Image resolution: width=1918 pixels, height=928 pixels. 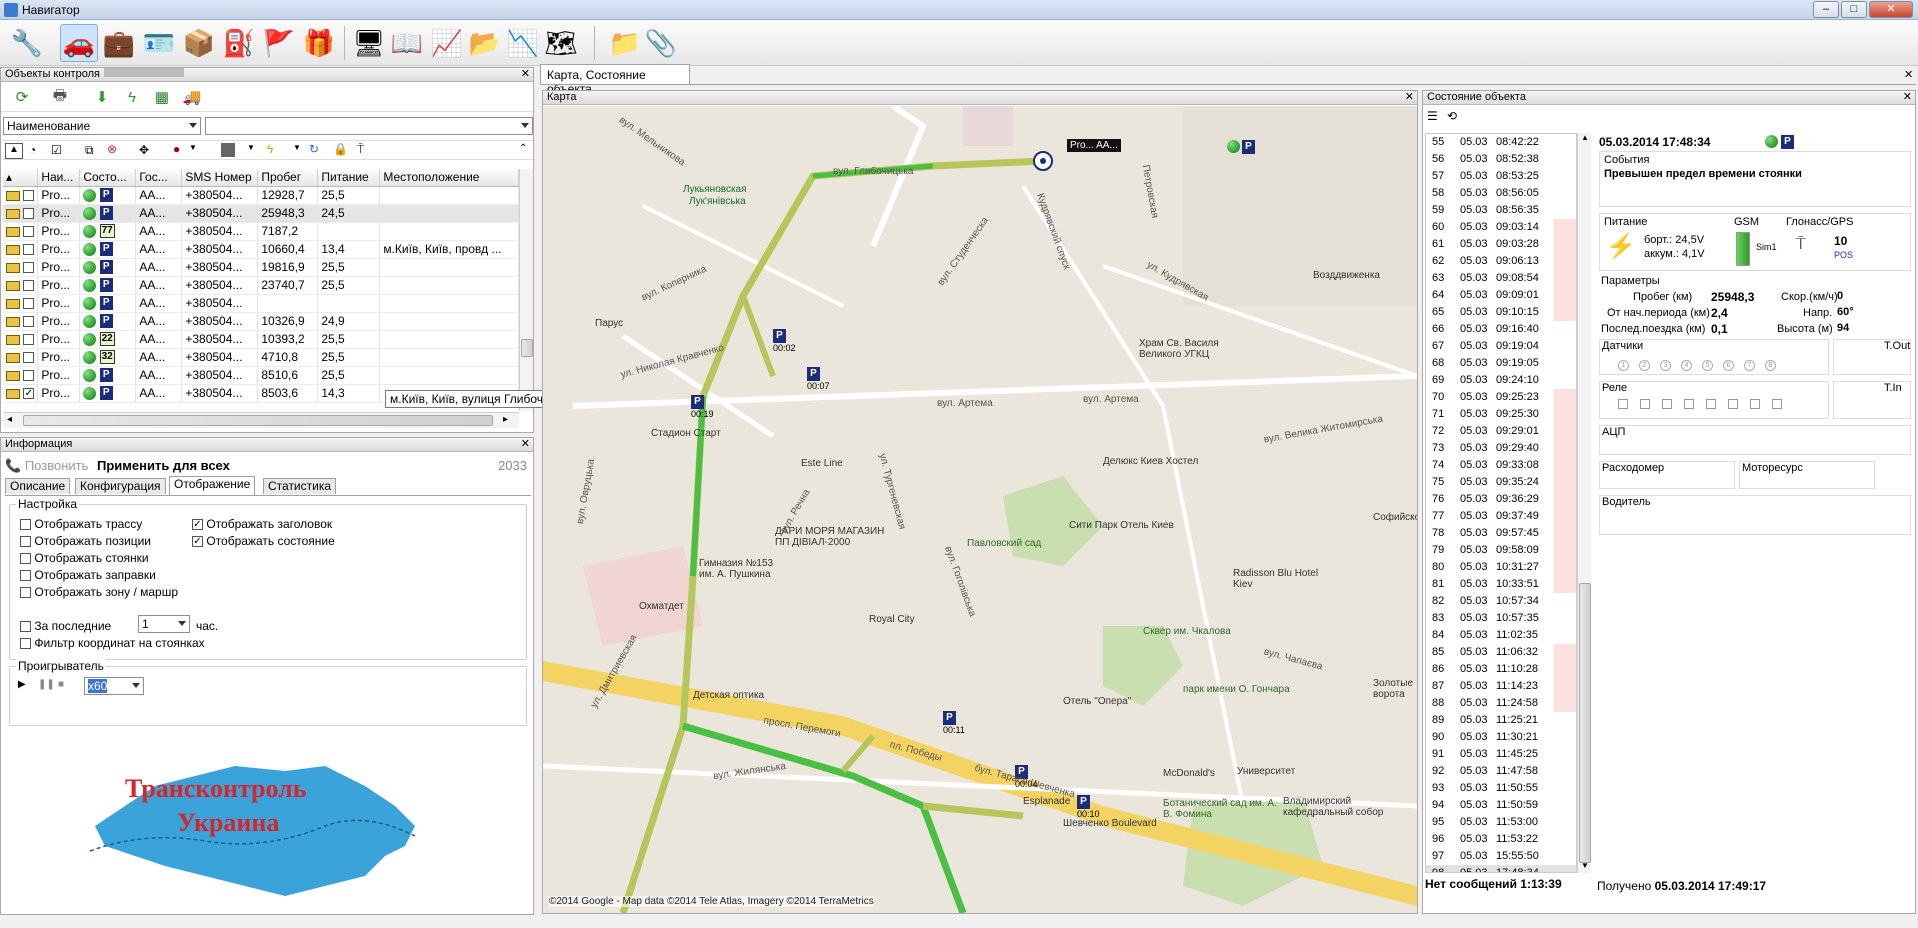 I want to click on filter-input, so click(x=369, y=126).